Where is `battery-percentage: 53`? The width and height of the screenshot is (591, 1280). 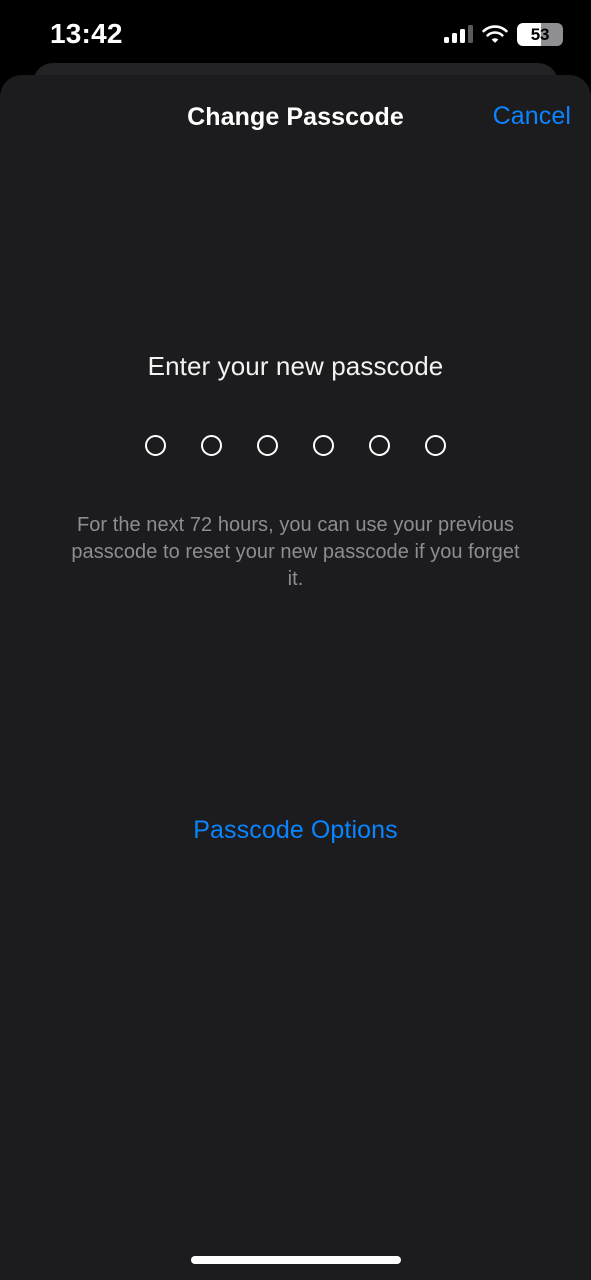
battery-percentage: 53 is located at coordinates (540, 34).